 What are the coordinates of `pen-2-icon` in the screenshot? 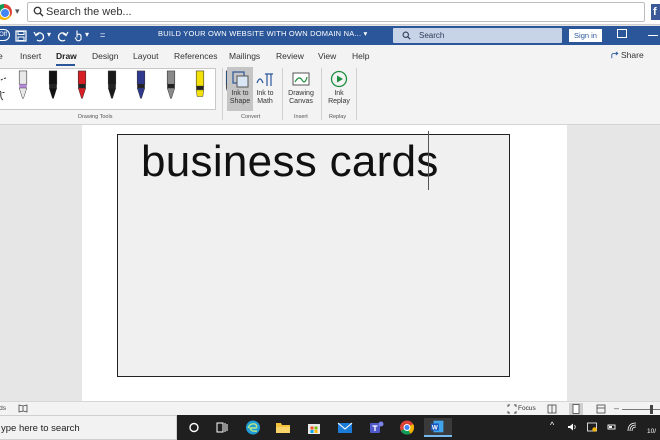 It's located at (53, 88).